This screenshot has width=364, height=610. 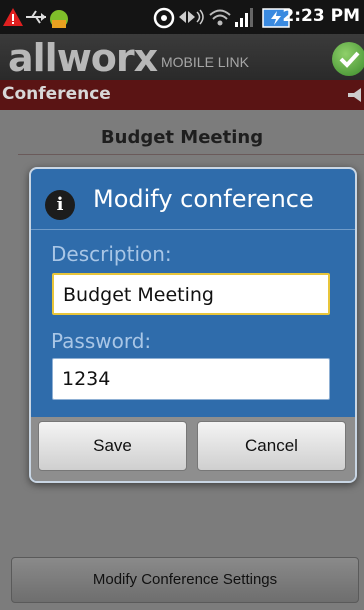 I want to click on dialog-title: Modify conference, so click(x=203, y=199).